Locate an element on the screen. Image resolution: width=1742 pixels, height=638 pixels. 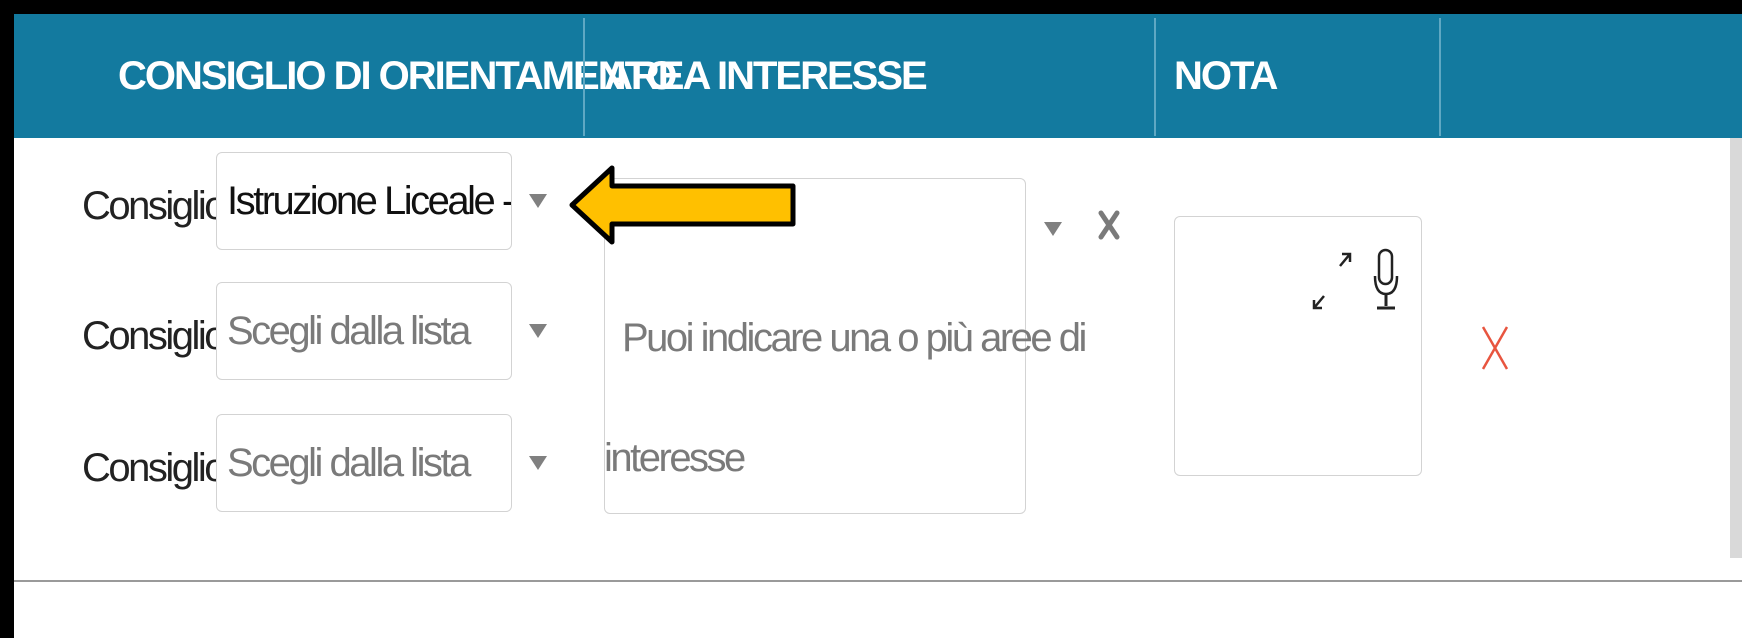
header-area-interesse: AREA INTERESSE is located at coordinates (766, 75).